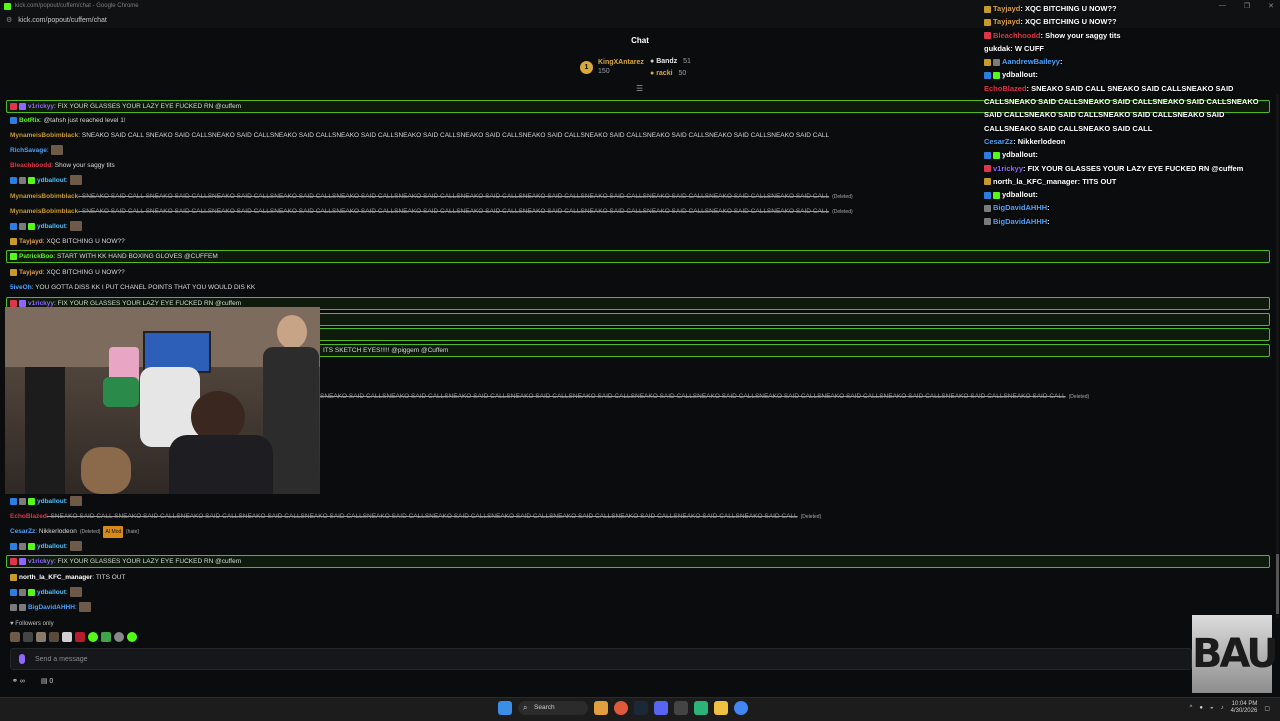 Image resolution: width=1280 pixels, height=721 pixels. I want to click on notifications-icon: ▢, so click(1267, 708).